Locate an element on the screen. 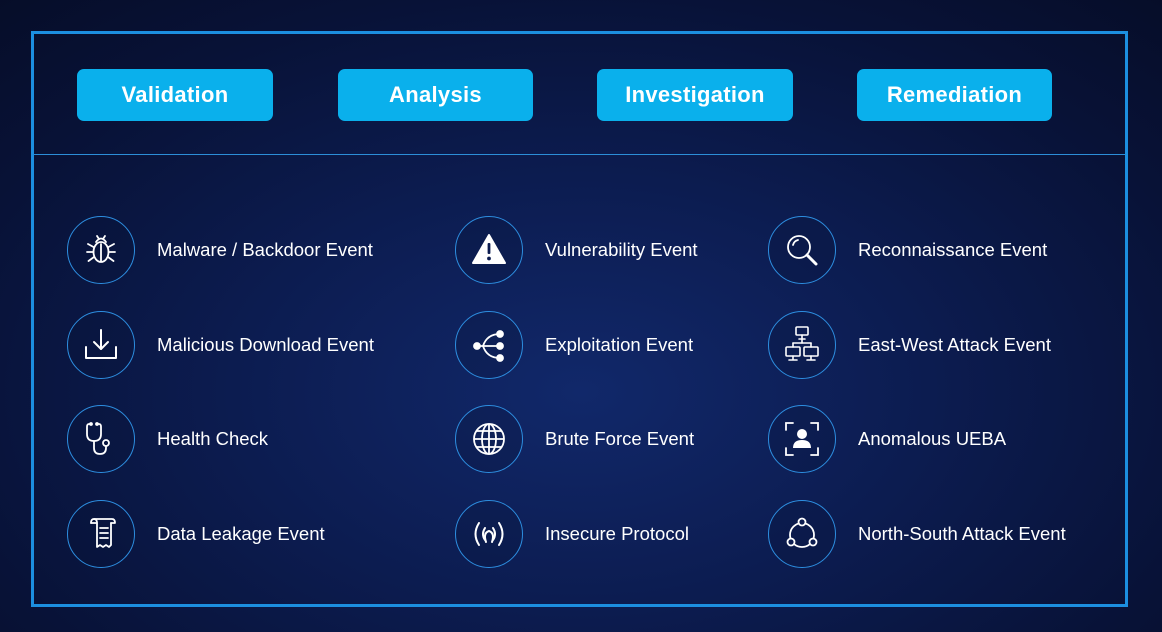  user-focus-icon is located at coordinates (802, 439).